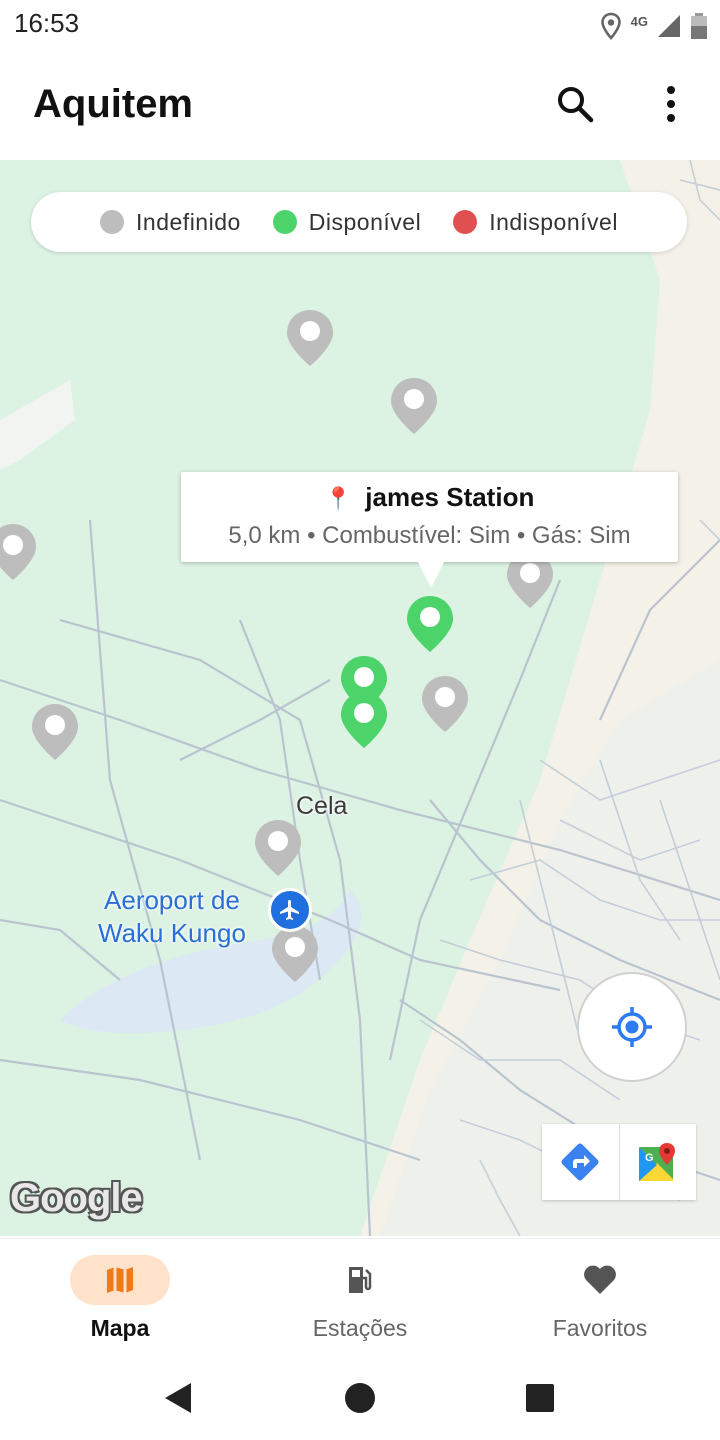 The width and height of the screenshot is (720, 1440). I want to click on location-status-icon, so click(610, 26).